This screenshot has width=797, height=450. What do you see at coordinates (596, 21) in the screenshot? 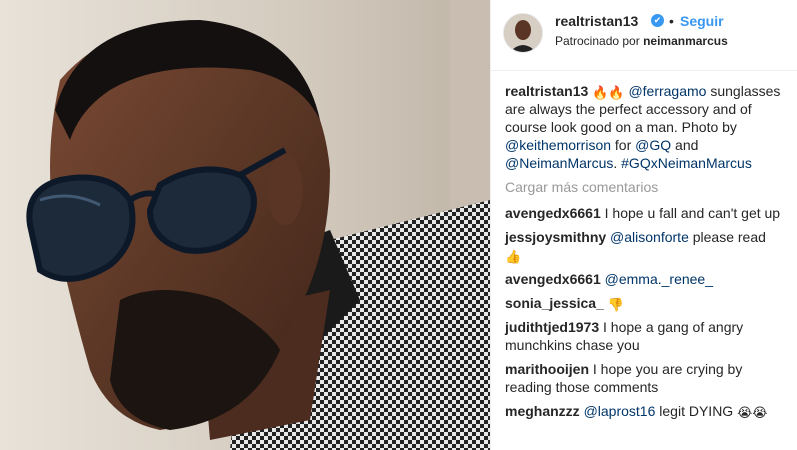
I see `header-username: realtristan13` at bounding box center [596, 21].